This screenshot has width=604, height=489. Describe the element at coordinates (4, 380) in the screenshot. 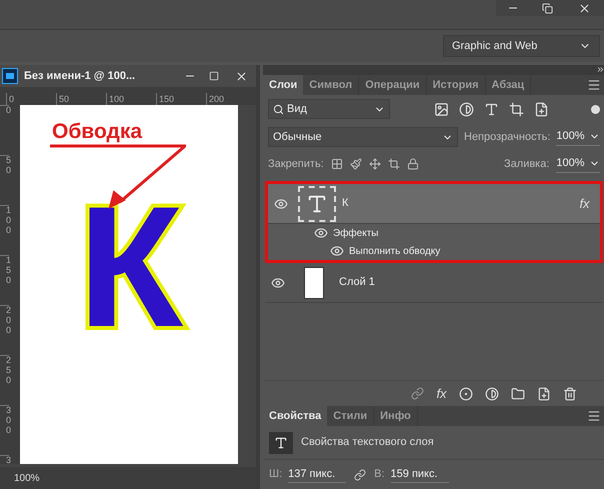

I see `ruler-label: 250` at that location.